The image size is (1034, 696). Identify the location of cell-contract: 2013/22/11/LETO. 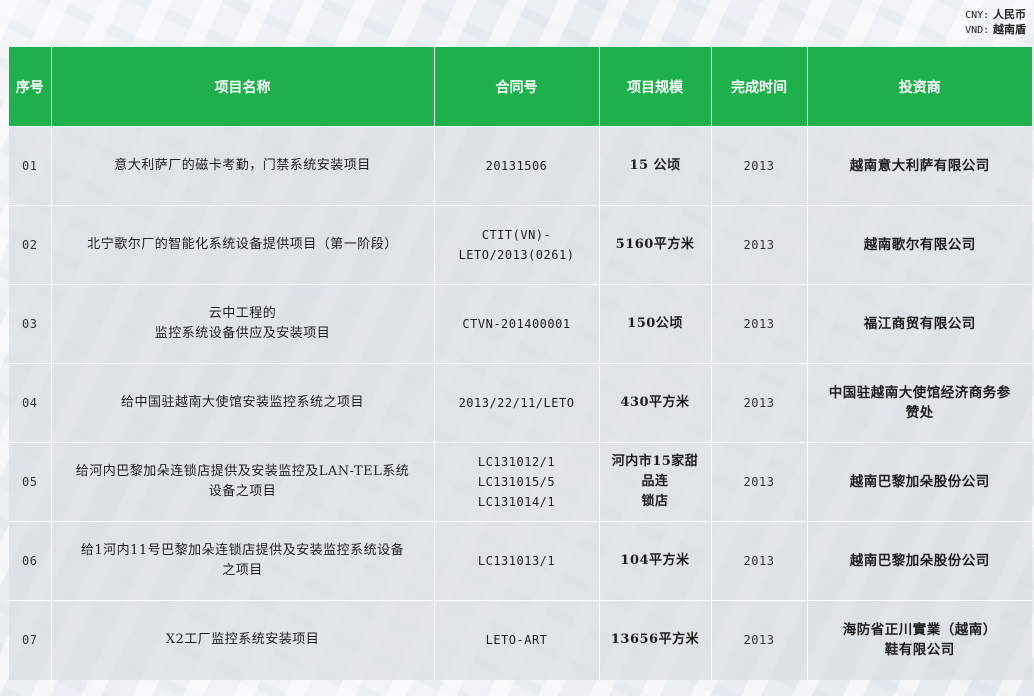
(517, 403).